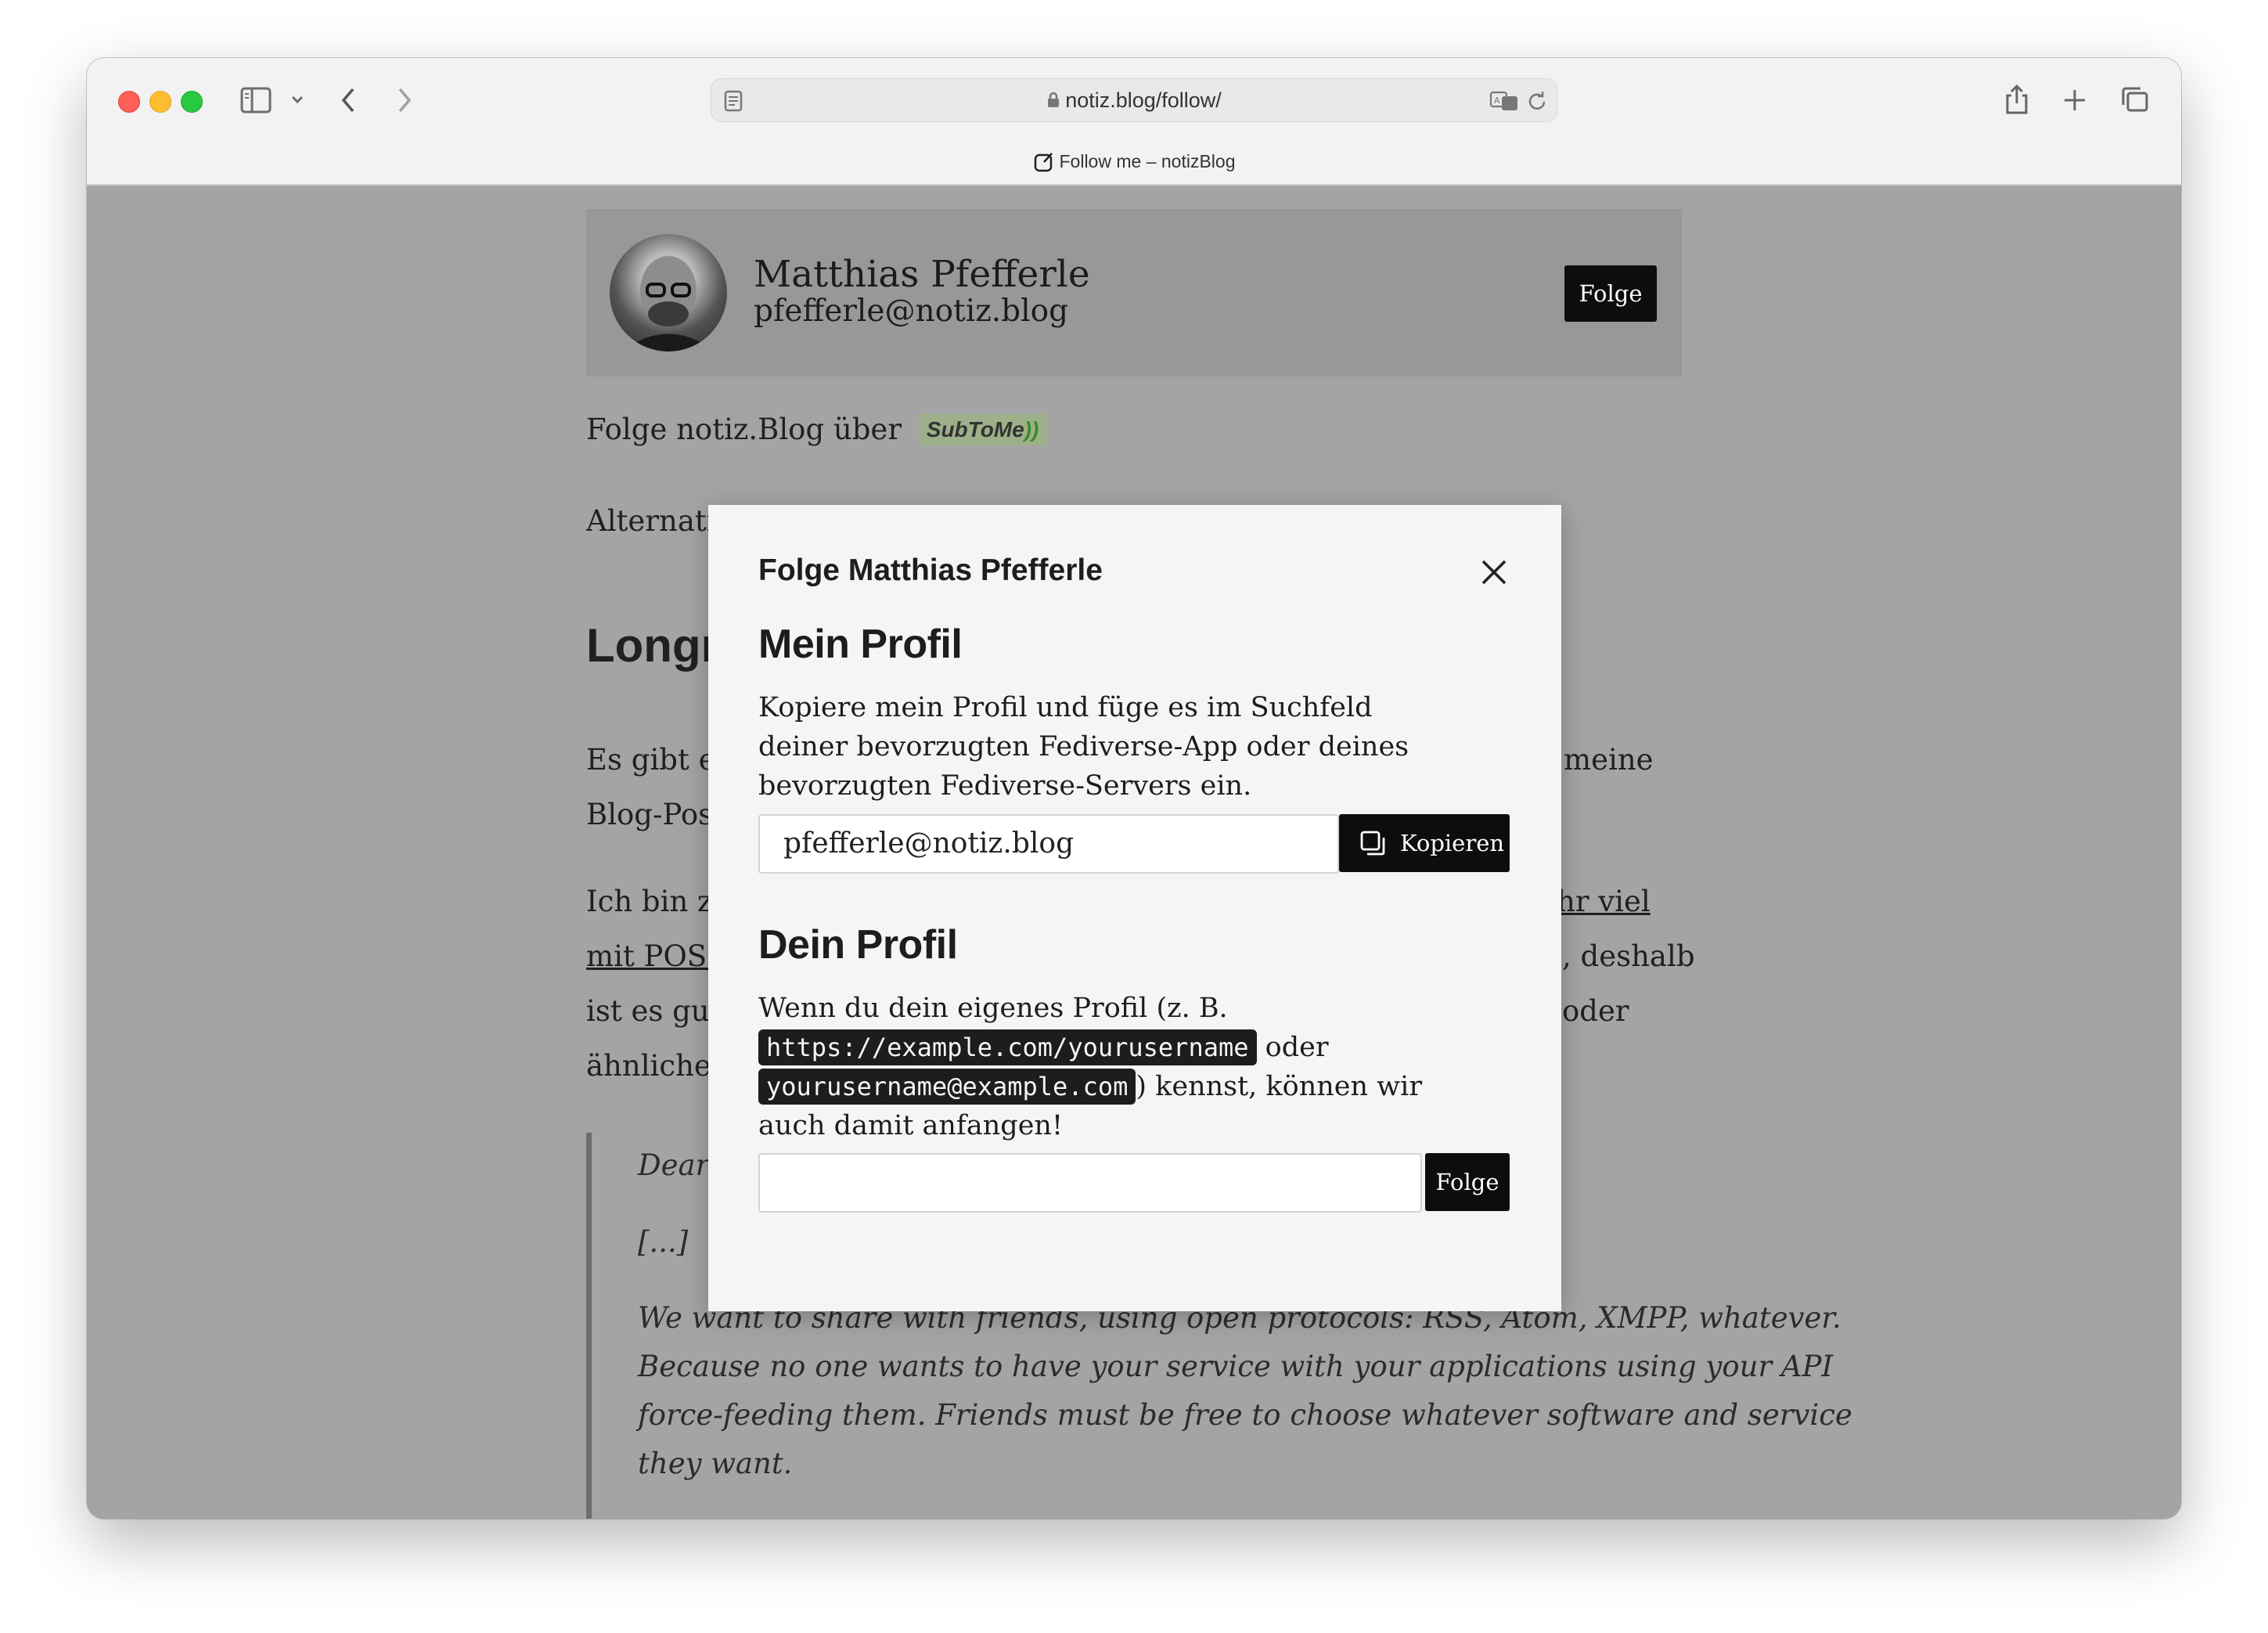  I want to click on url-text: notiz.blog/follow/, so click(1143, 100).